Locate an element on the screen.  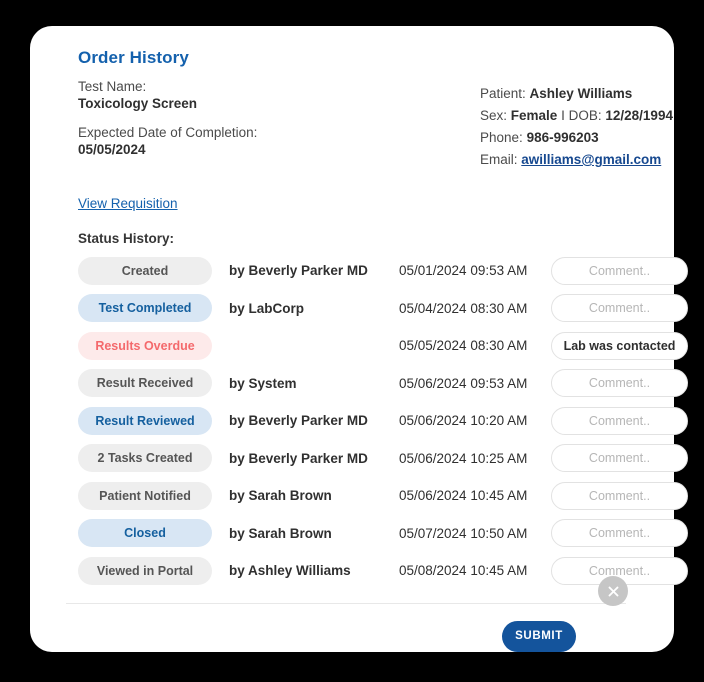
patient-name-line: Patient: Ashley Williams is located at coordinates (592, 94).